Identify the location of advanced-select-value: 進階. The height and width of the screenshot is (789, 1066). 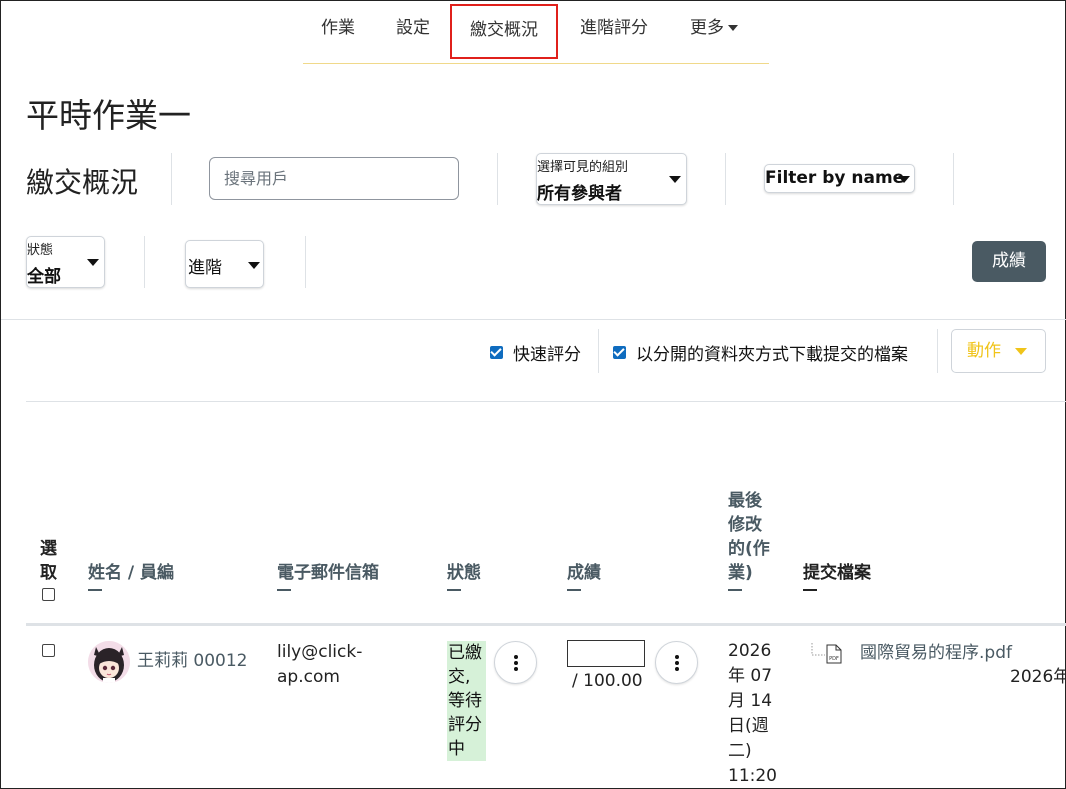
(205, 268).